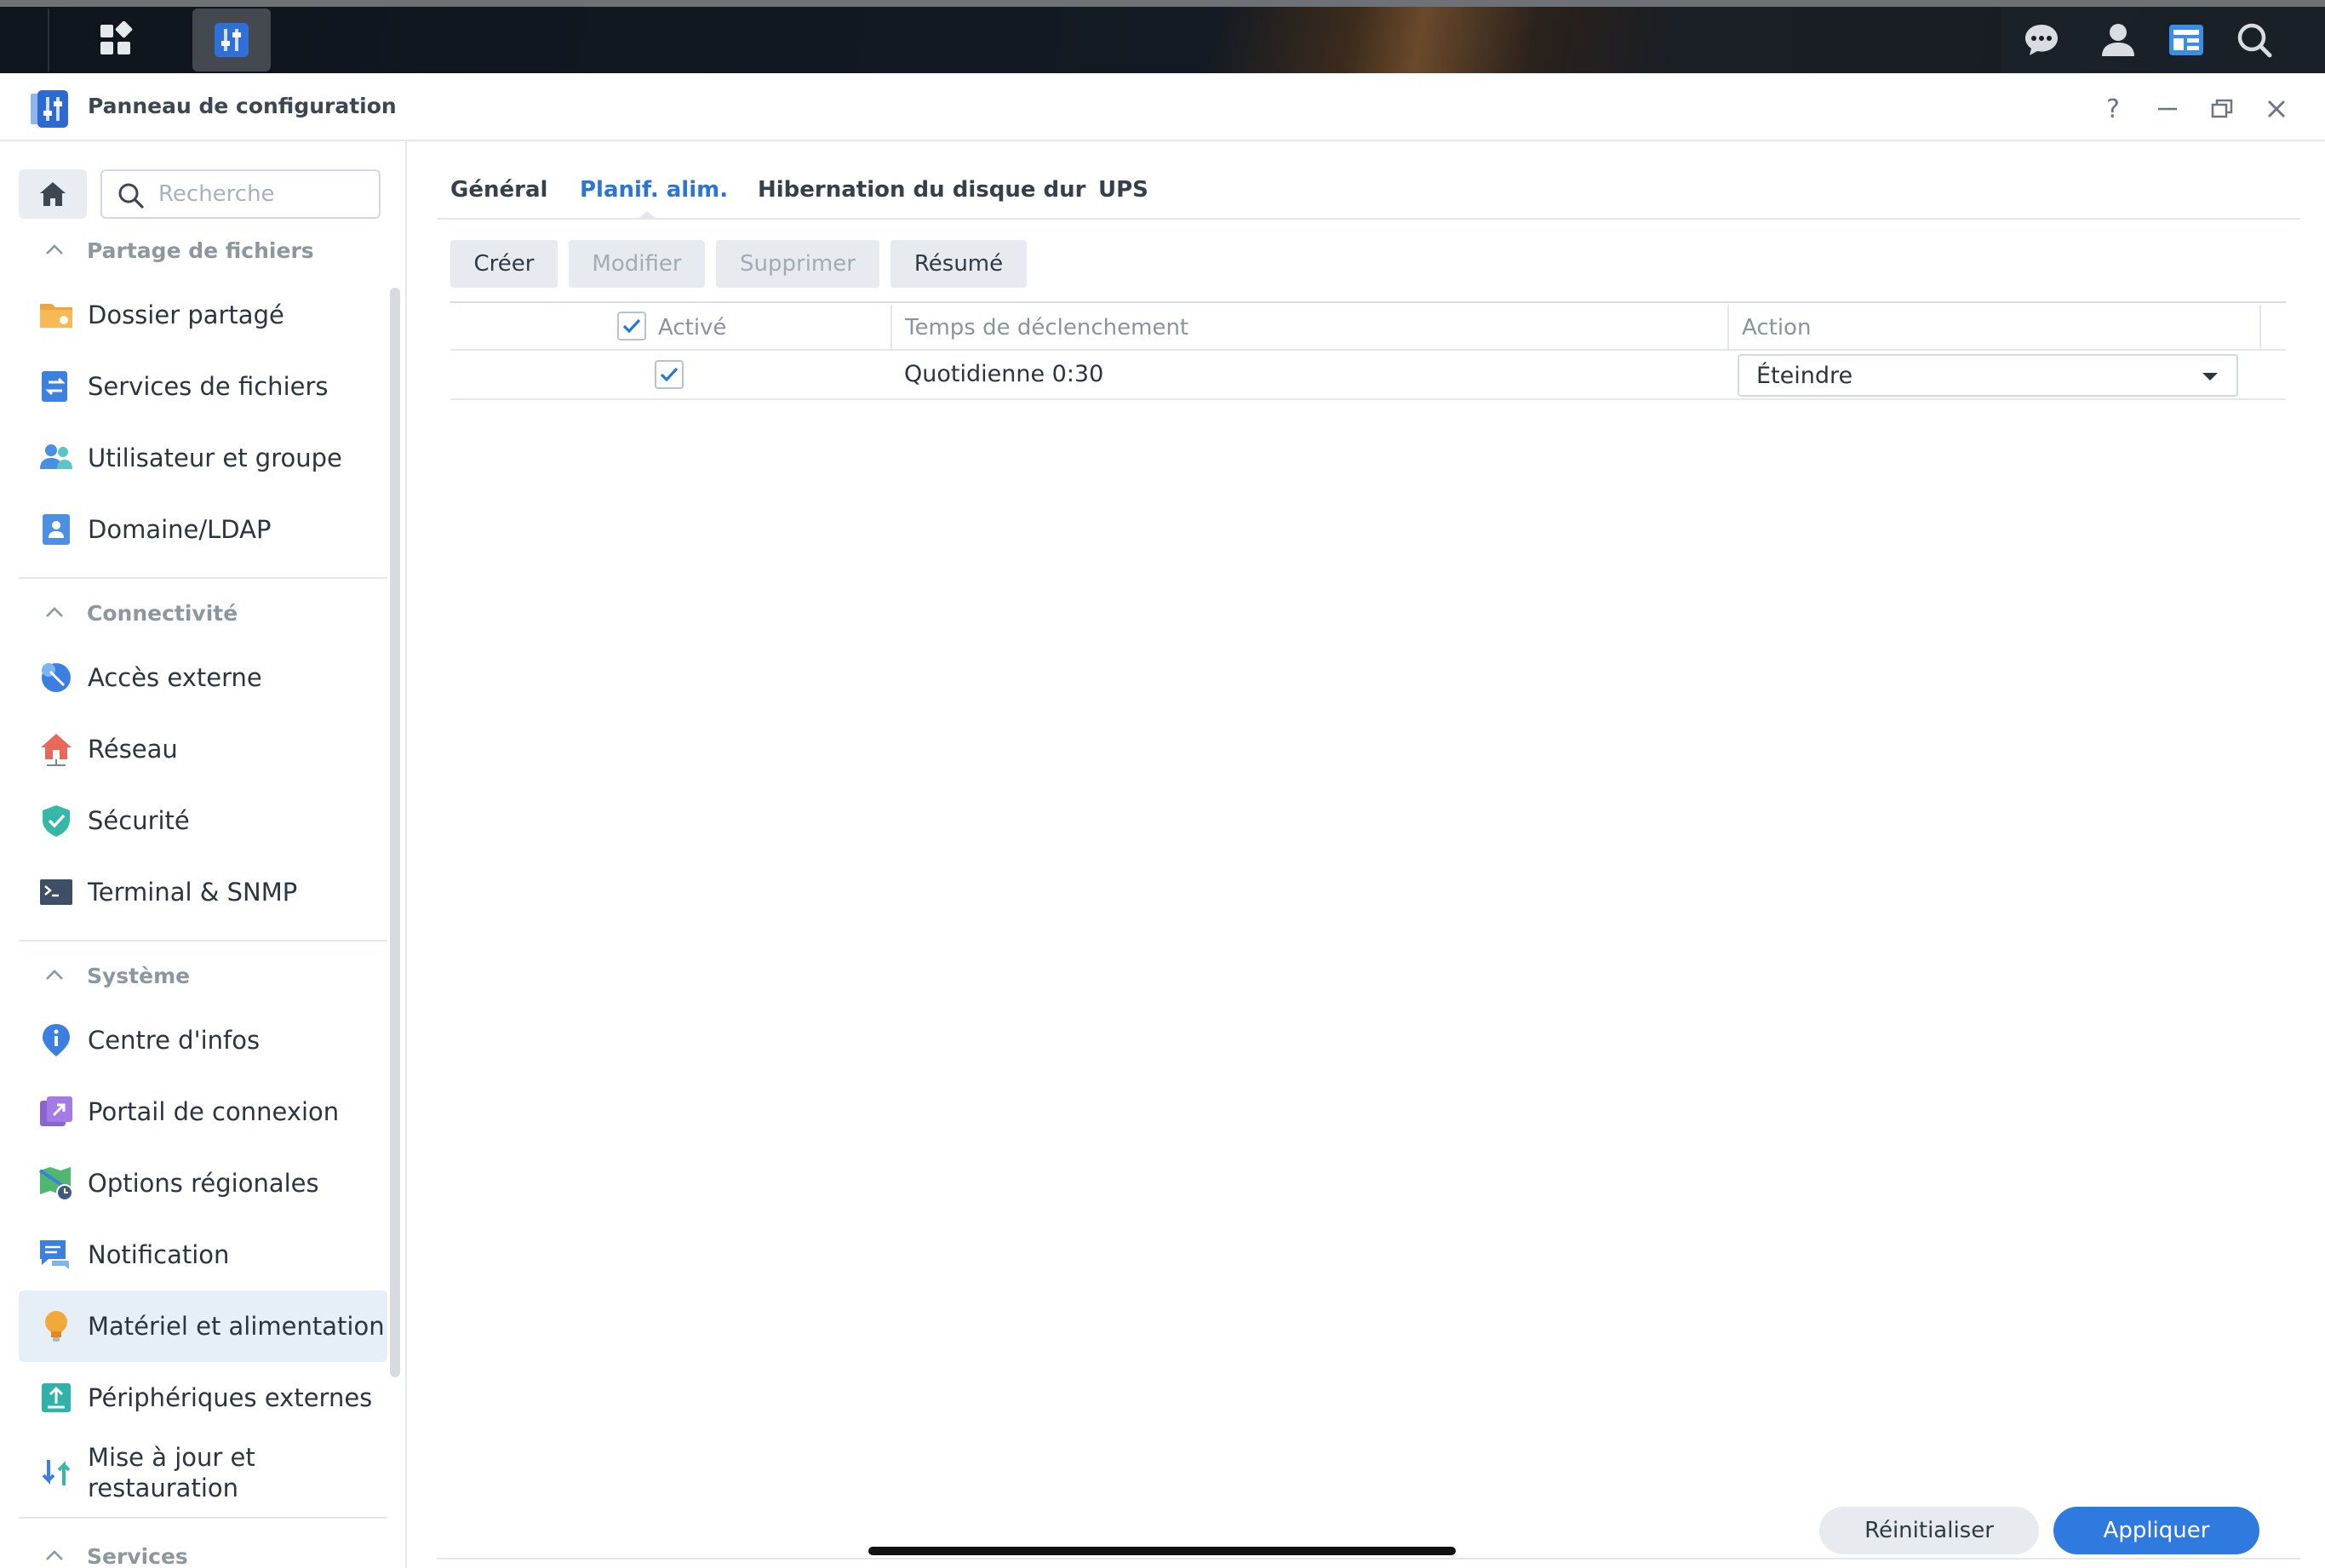 This screenshot has width=2325, height=1568. I want to click on table-header: Activé Temps de déclenchement Action, so click(1368, 326).